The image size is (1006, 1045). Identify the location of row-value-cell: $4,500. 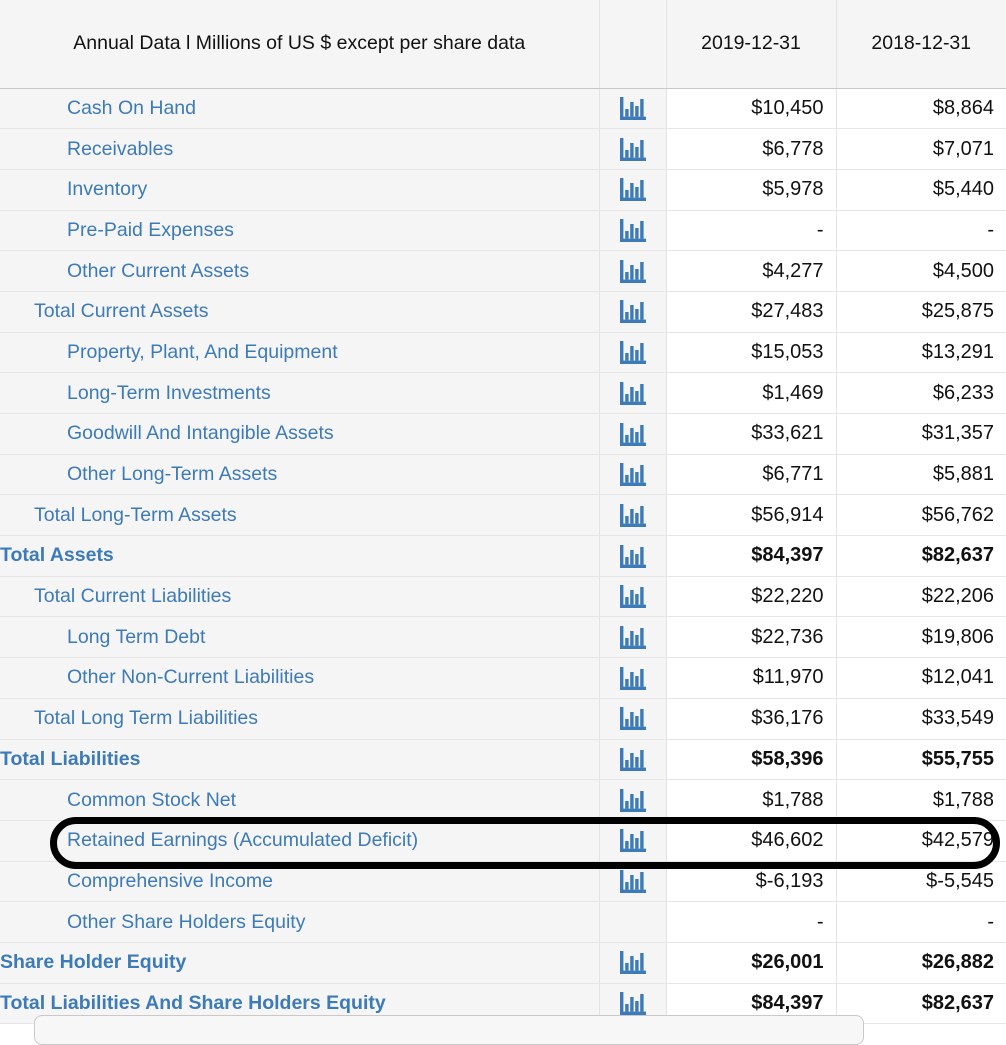
(921, 271).